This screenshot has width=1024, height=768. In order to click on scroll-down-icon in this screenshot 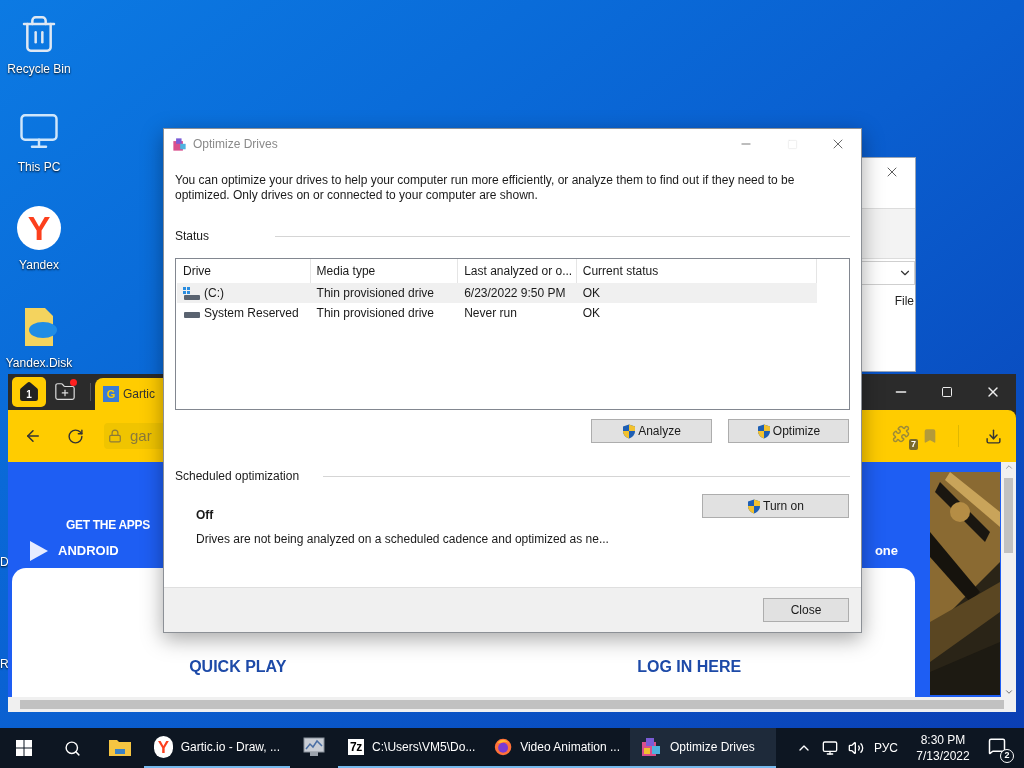, I will do `click(1008, 692)`.